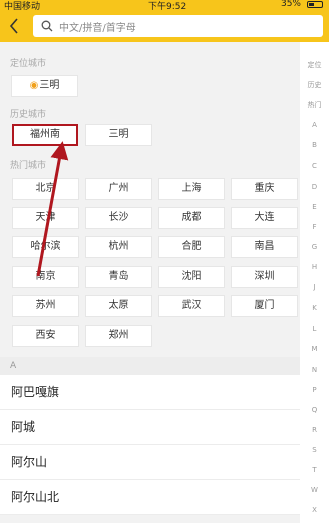  What do you see at coordinates (52, 209) in the screenshot?
I see `annotation-arrow-icon` at bounding box center [52, 209].